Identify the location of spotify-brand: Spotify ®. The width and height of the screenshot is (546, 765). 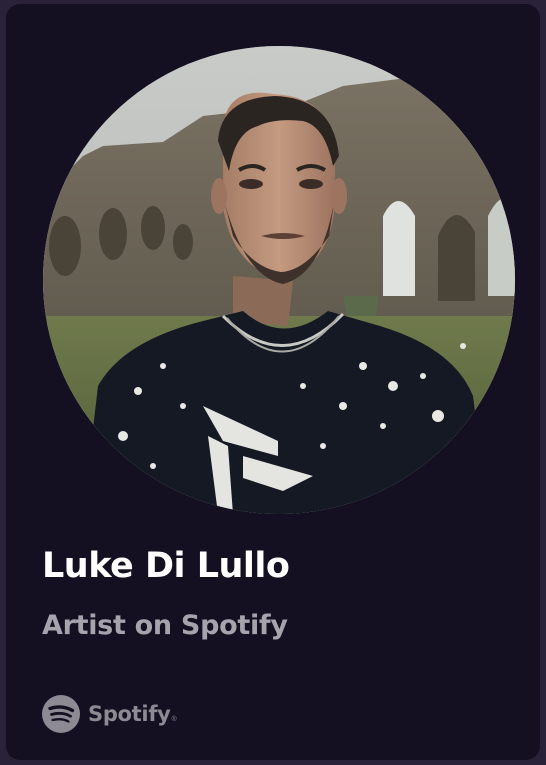
(109, 714).